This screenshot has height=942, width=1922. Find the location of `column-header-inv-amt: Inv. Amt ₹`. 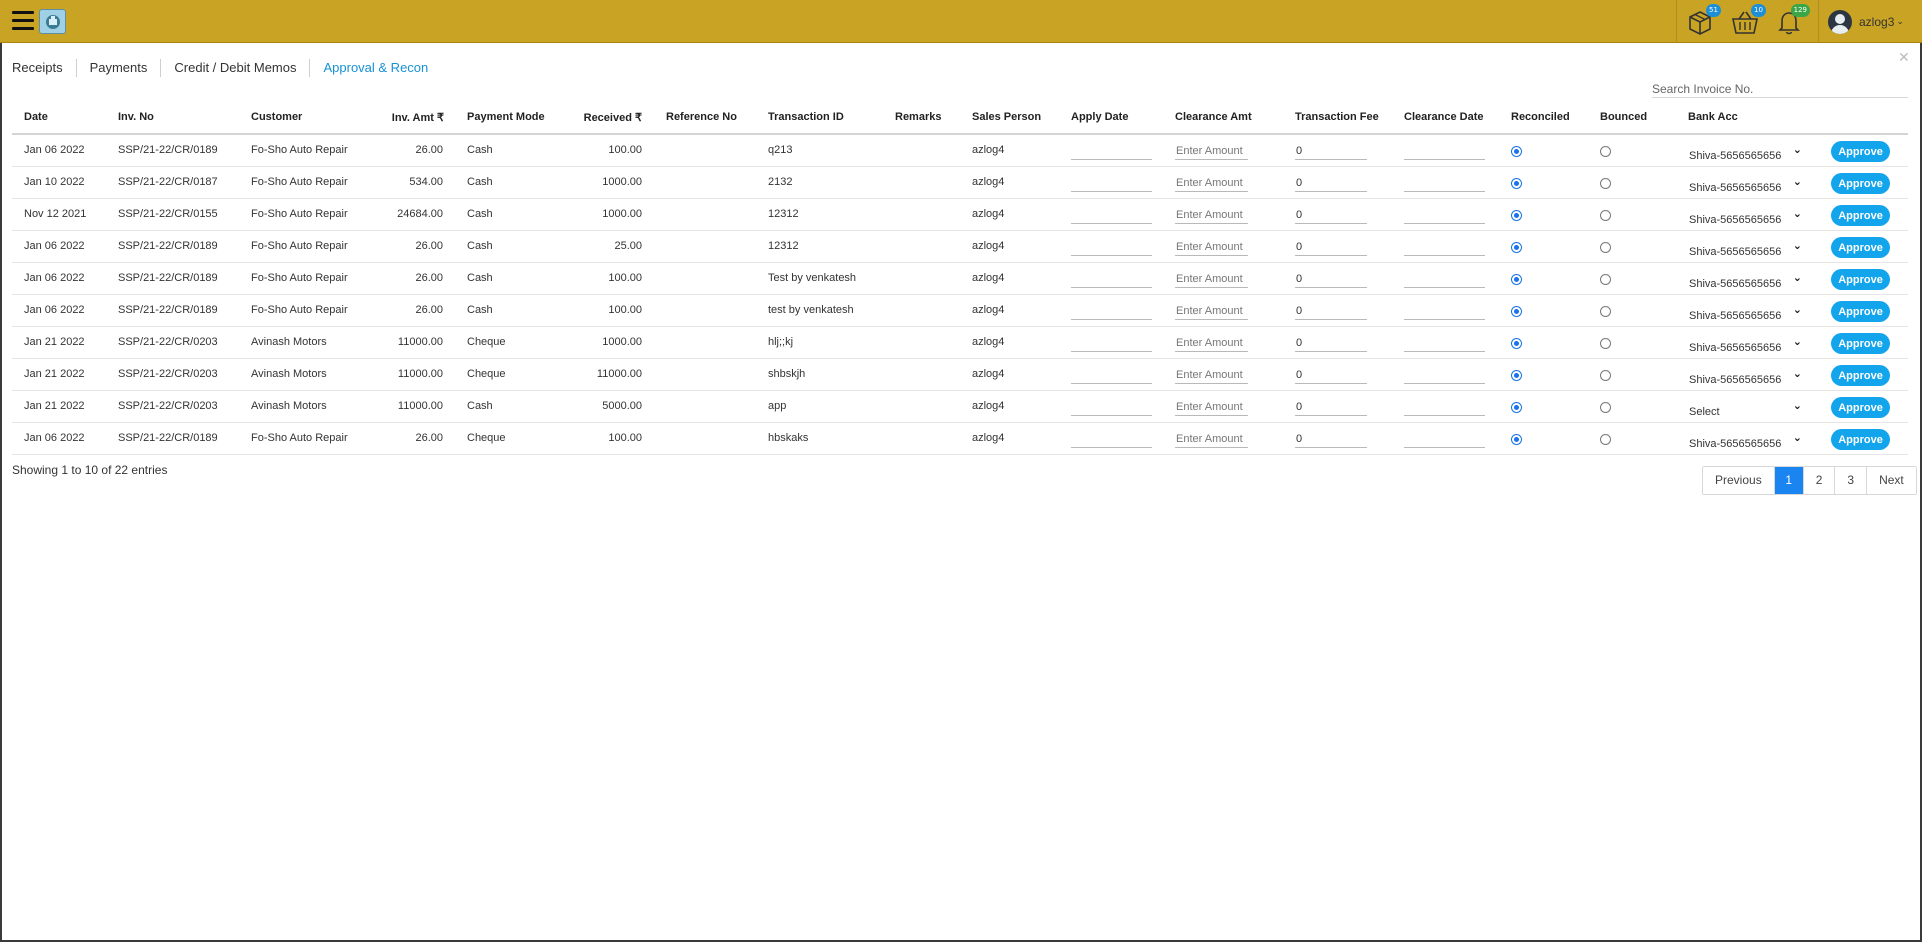

column-header-inv-amt: Inv. Amt ₹ is located at coordinates (408, 117).